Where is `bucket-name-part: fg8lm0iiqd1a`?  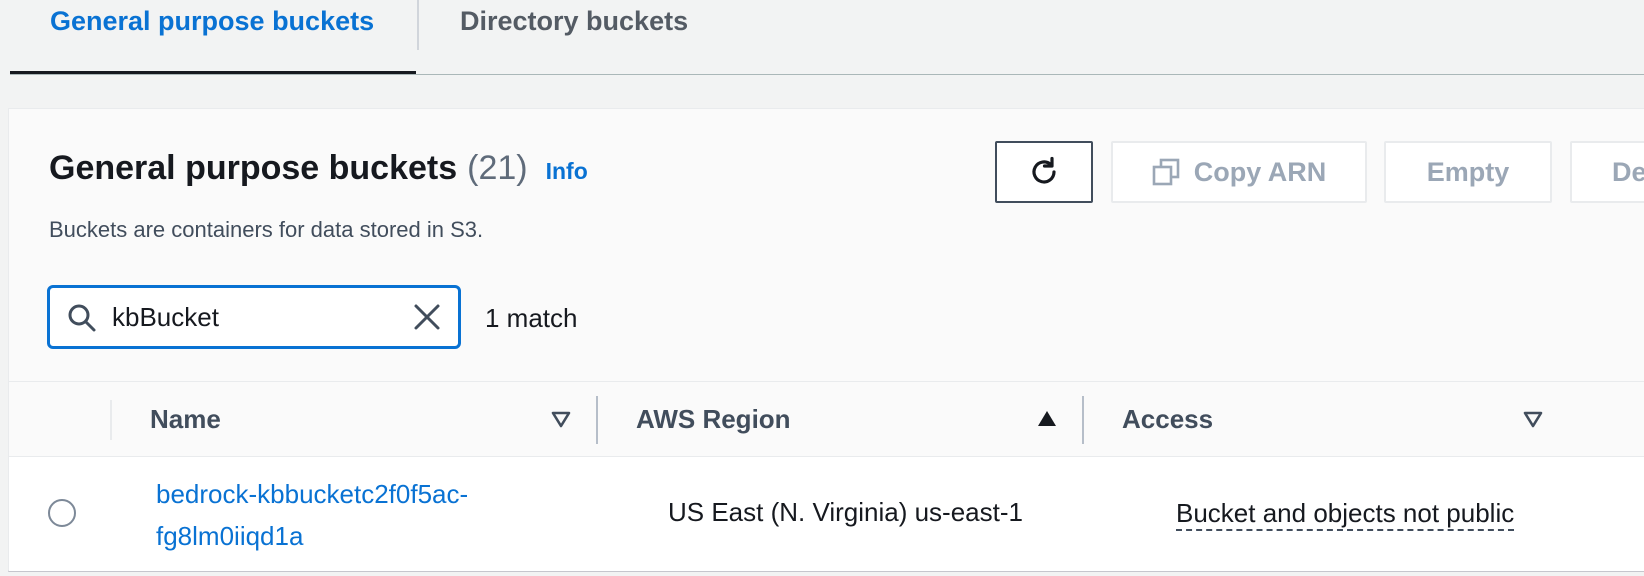
bucket-name-part: fg8lm0iiqd1a is located at coordinates (230, 536).